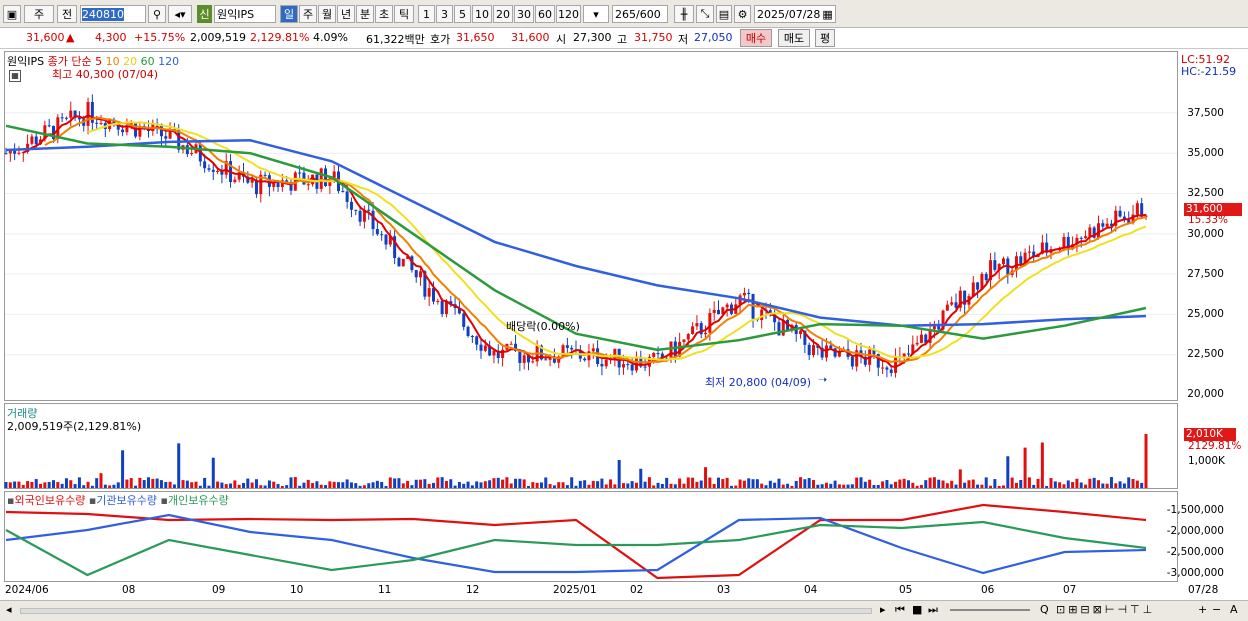  Describe the element at coordinates (446, 611) in the screenshot. I see `scrollbar` at that location.